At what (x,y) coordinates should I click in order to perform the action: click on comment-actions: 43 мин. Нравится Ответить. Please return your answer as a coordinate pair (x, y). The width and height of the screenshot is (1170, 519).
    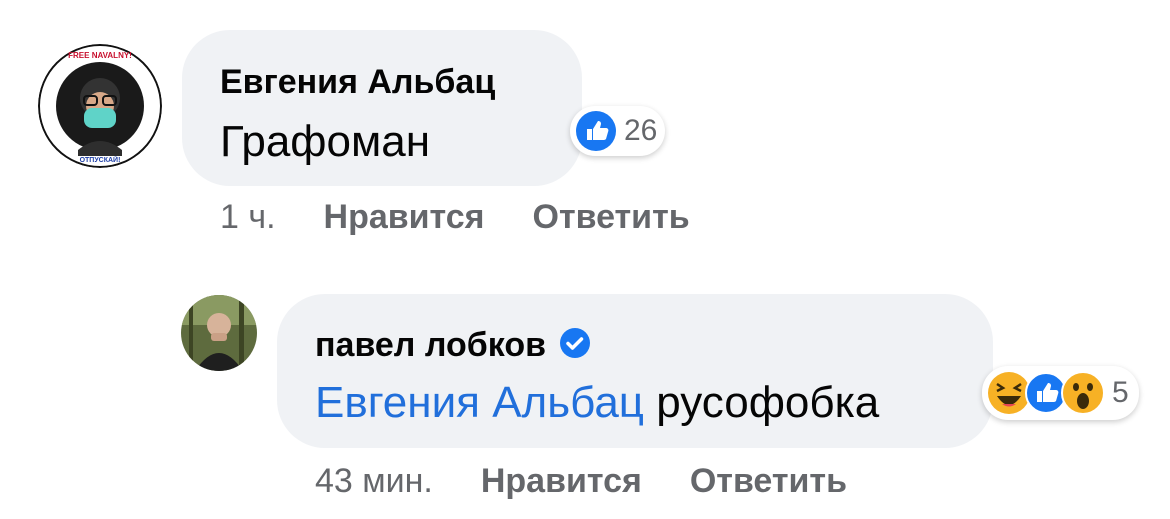
    Looking at the image, I should click on (605, 481).